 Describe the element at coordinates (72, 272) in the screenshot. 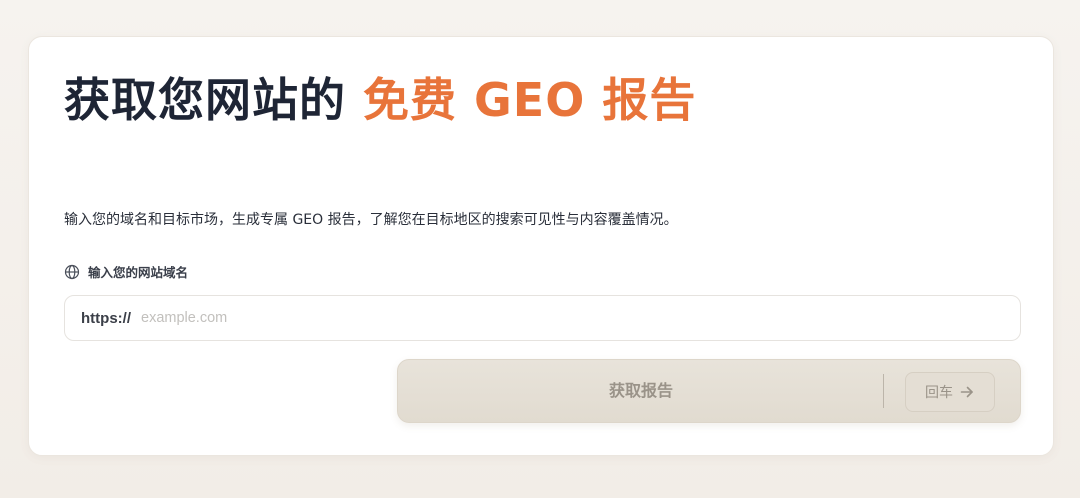

I see `globe-icon` at that location.